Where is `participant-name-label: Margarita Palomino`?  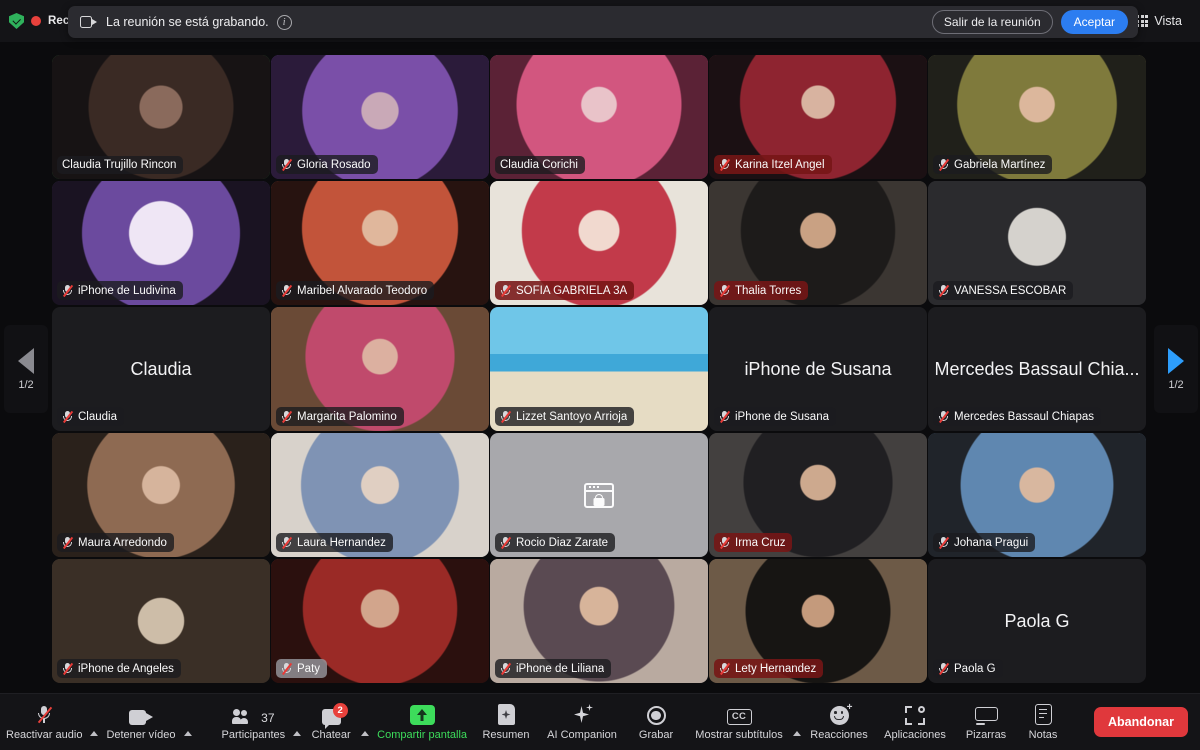
participant-name-label: Margarita Palomino is located at coordinates (340, 416).